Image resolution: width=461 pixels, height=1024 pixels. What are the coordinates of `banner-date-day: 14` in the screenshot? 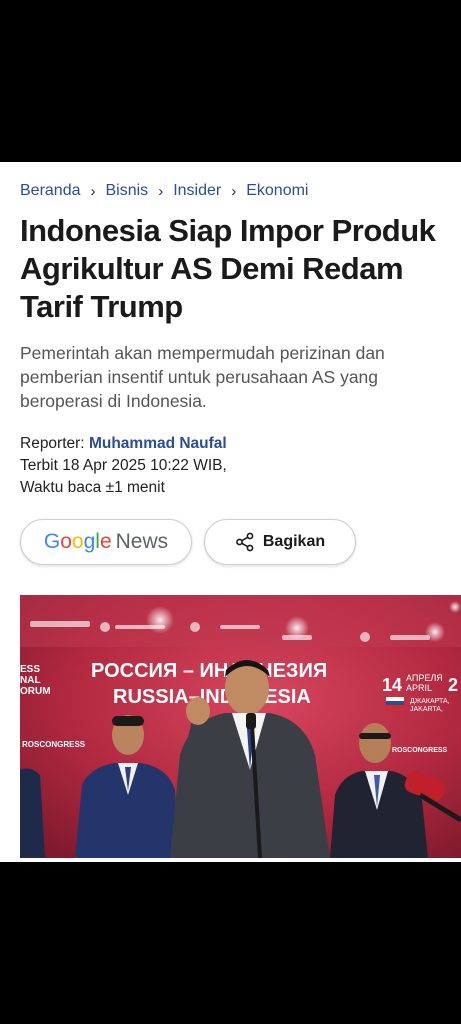 It's located at (392, 685).